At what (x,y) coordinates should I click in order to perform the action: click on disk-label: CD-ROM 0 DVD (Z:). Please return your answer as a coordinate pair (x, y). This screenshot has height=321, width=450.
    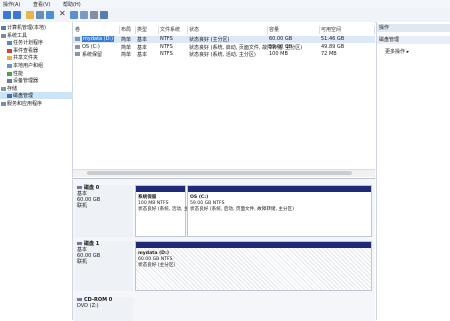
    Looking at the image, I should click on (104, 309).